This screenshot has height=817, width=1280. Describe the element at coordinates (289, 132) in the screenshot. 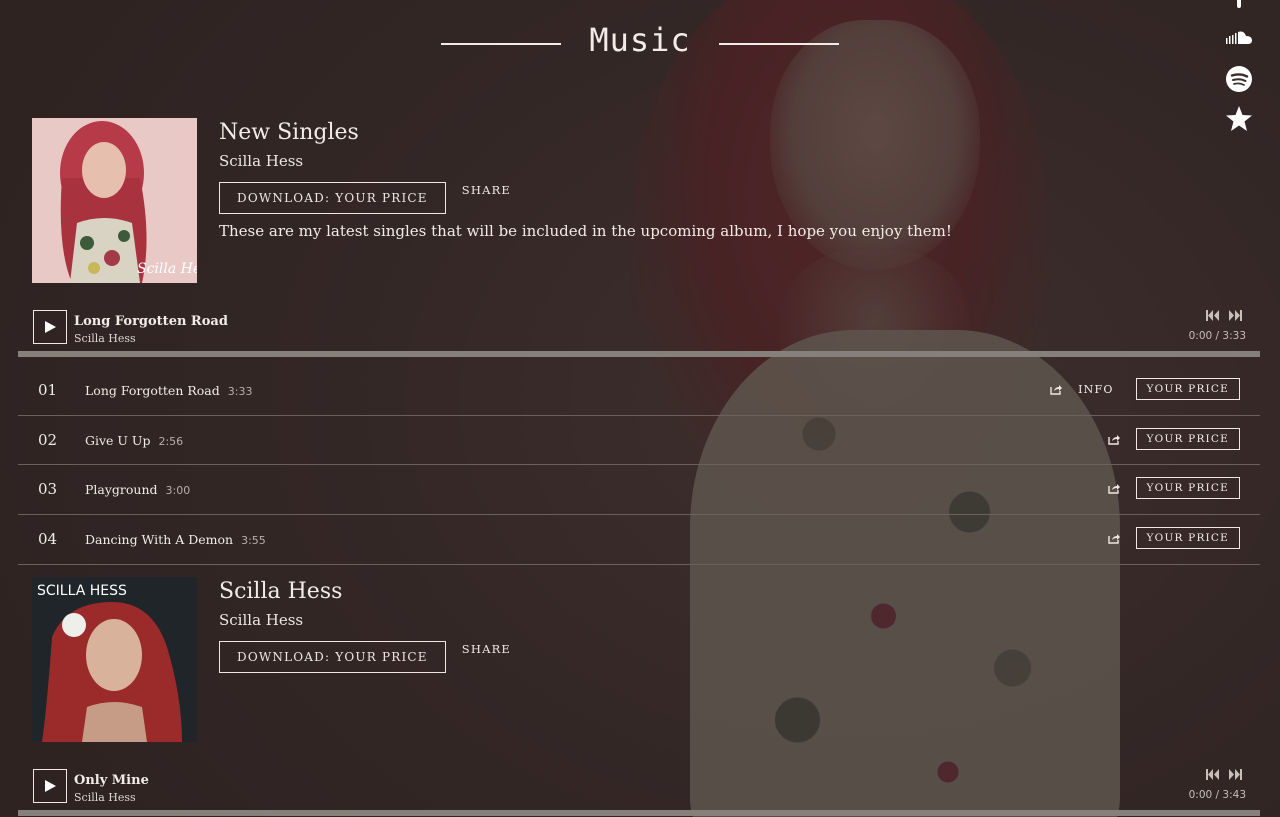

I see `album-title: New Singles` at that location.